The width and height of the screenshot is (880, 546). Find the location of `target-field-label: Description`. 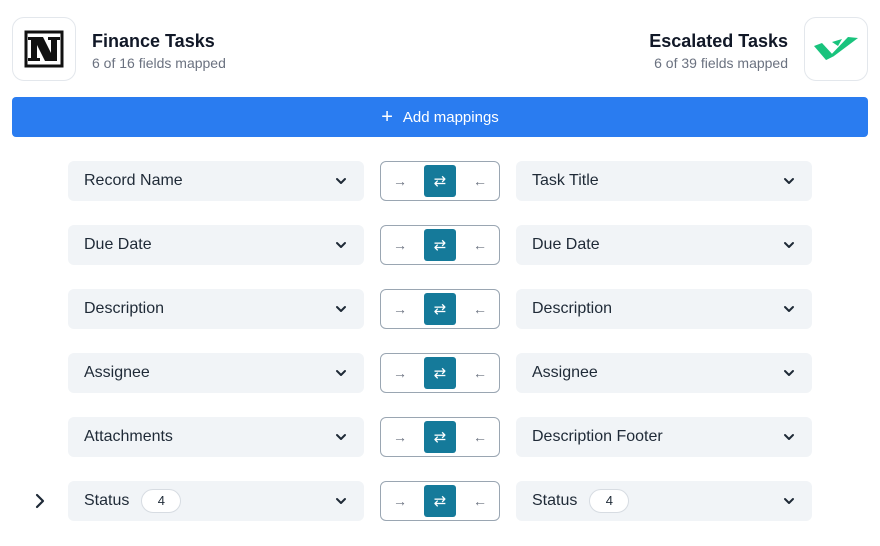

target-field-label: Description is located at coordinates (572, 308).